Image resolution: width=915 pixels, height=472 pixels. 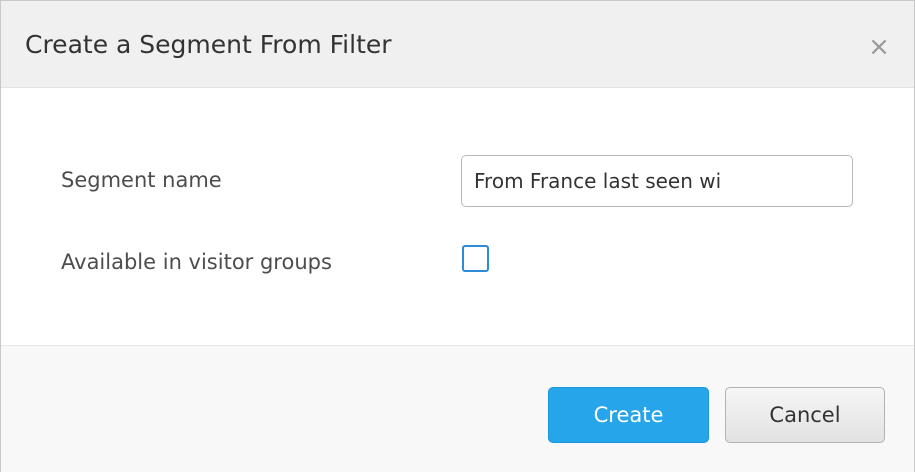 What do you see at coordinates (208, 44) in the screenshot?
I see `dialog-title: Create a Segment From Filter` at bounding box center [208, 44].